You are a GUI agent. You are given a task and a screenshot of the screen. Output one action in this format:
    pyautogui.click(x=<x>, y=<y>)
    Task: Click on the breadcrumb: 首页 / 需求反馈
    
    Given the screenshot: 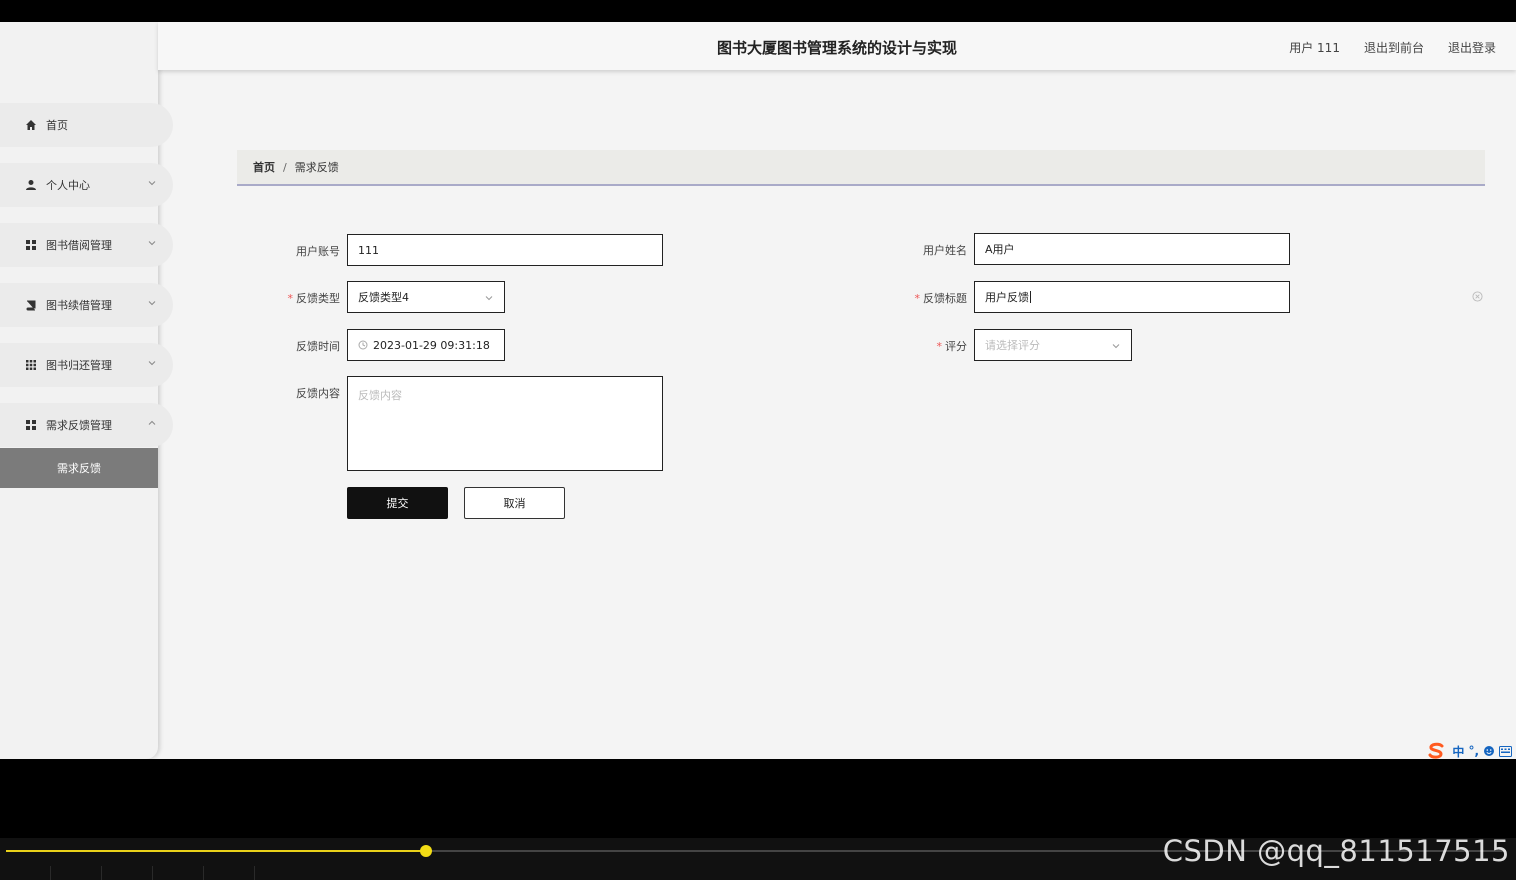 What is the action you would take?
    pyautogui.click(x=861, y=168)
    